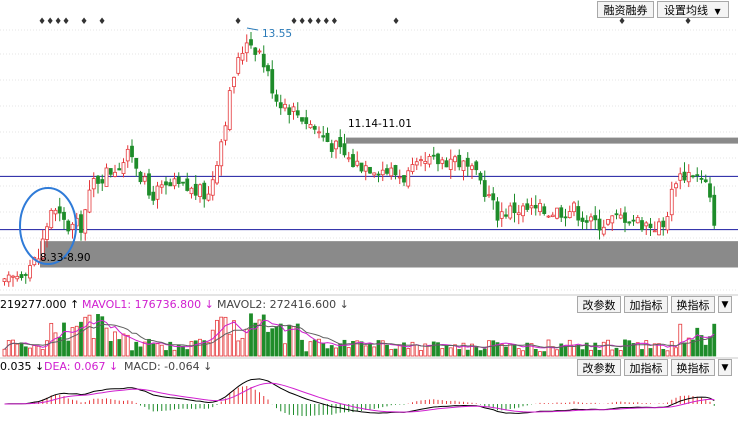 This screenshot has width=738, height=424. What do you see at coordinates (693, 304) in the screenshot?
I see `volume-switch-indicator-button: 换指标` at bounding box center [693, 304].